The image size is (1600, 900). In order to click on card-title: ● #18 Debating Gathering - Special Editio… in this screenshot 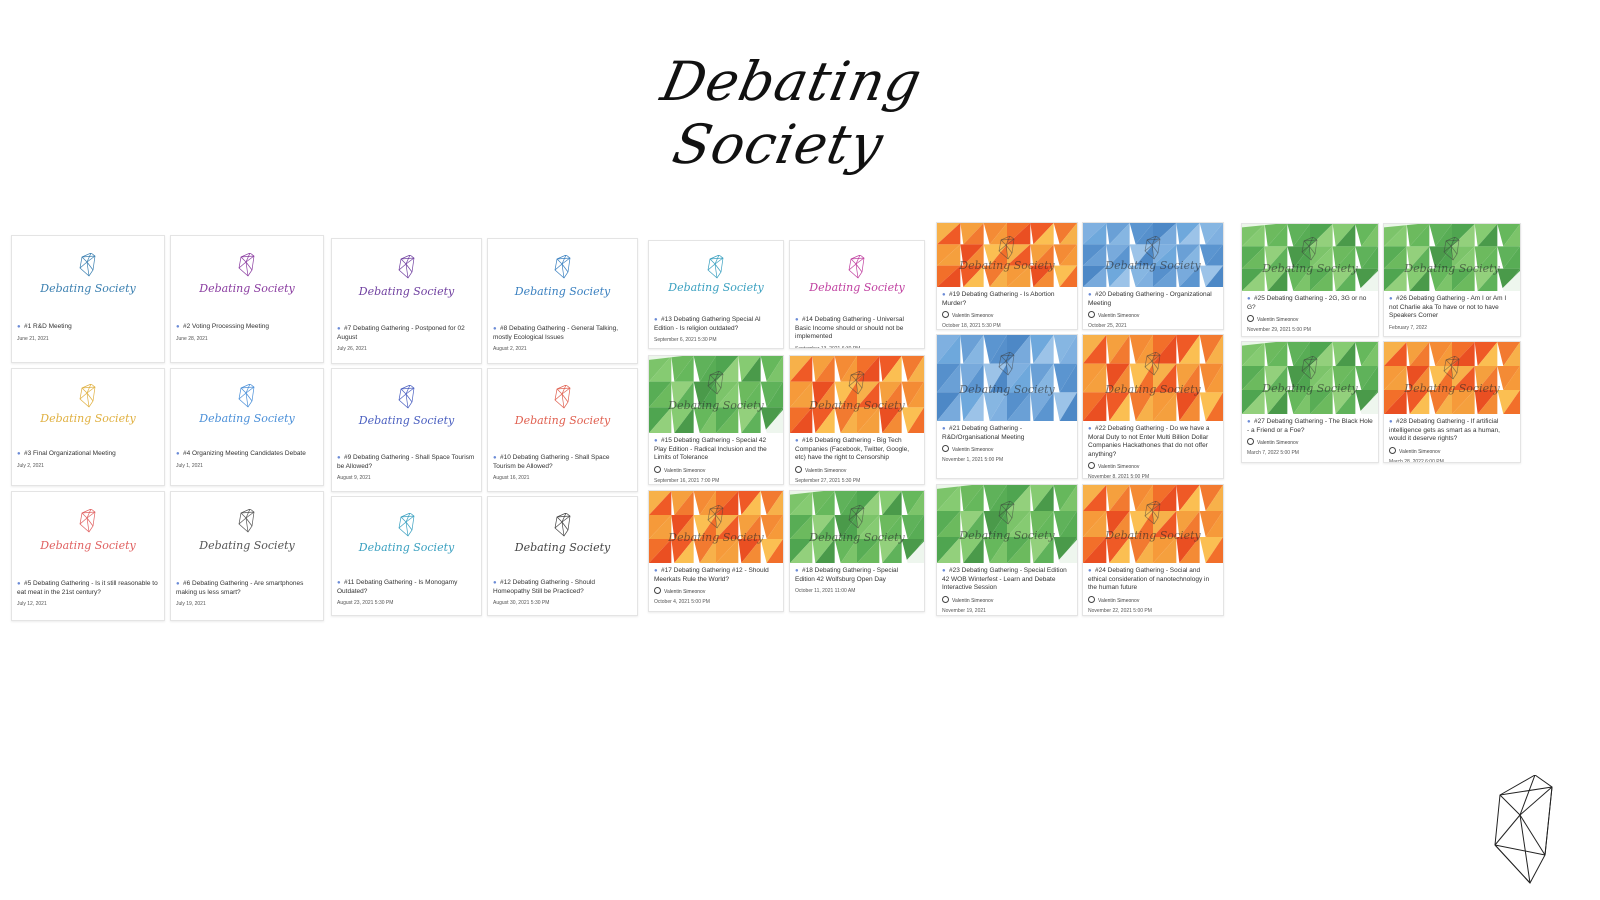, I will do `click(857, 575)`.